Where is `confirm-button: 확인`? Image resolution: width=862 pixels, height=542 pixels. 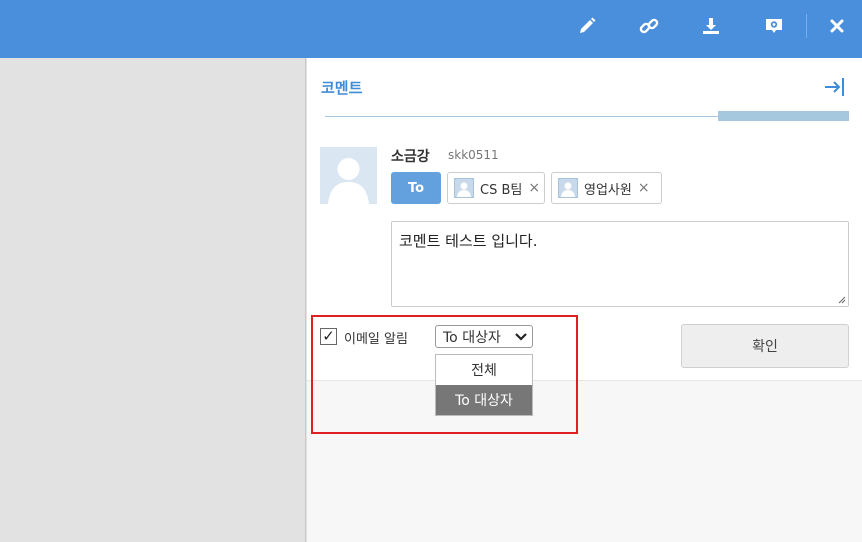
confirm-button: 확인 is located at coordinates (765, 346).